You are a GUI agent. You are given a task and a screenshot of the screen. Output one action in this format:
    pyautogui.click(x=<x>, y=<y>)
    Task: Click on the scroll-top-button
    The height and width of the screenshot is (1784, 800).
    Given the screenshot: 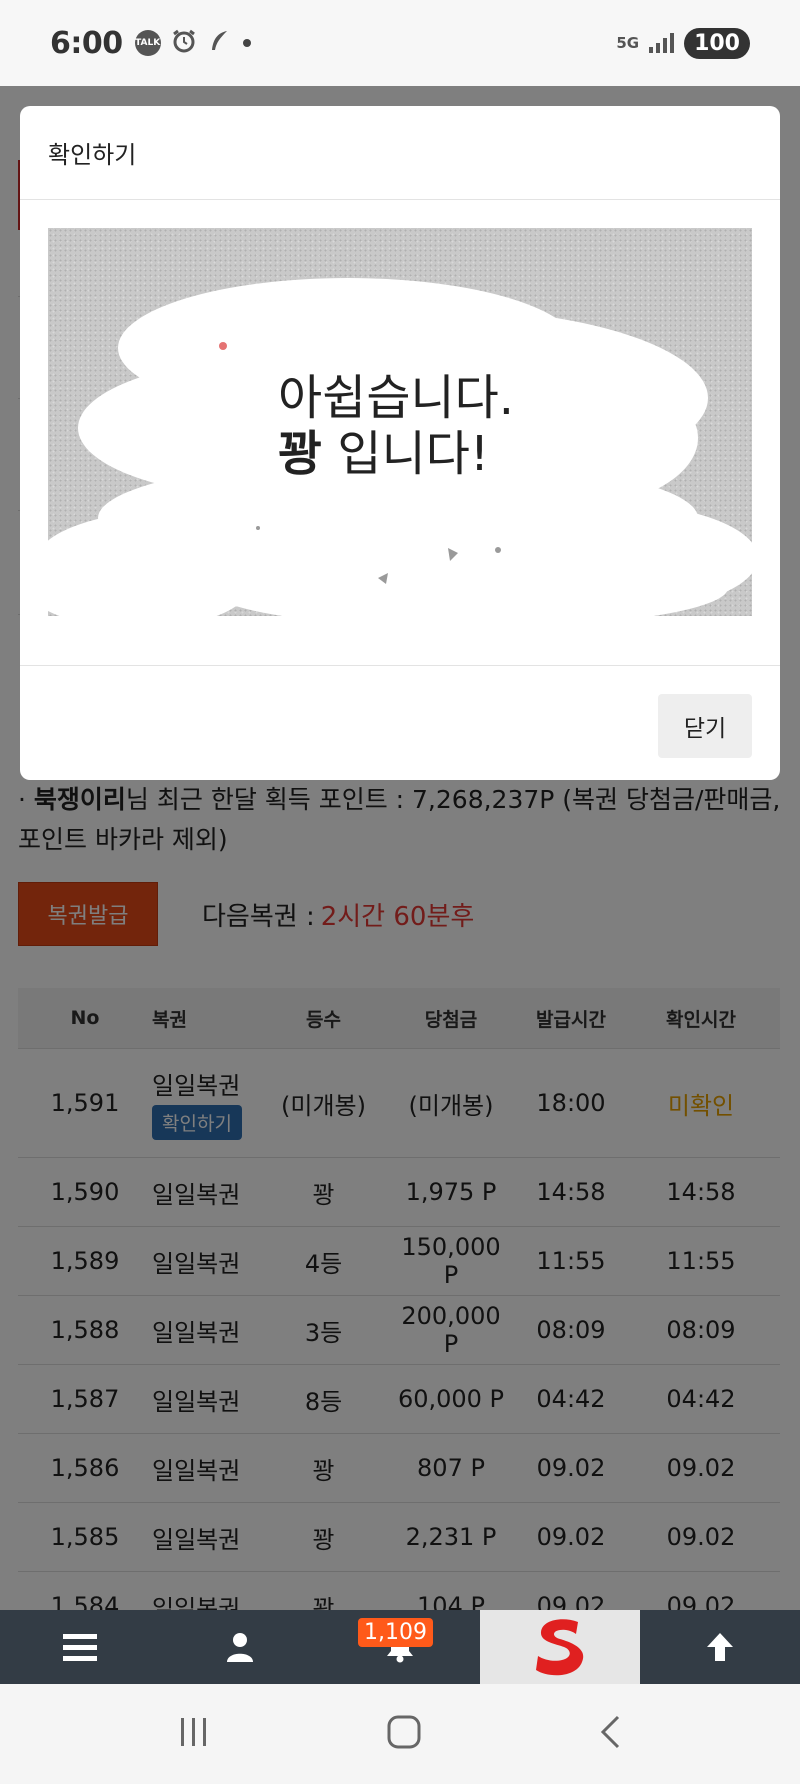 What is the action you would take?
    pyautogui.click(x=720, y=1647)
    